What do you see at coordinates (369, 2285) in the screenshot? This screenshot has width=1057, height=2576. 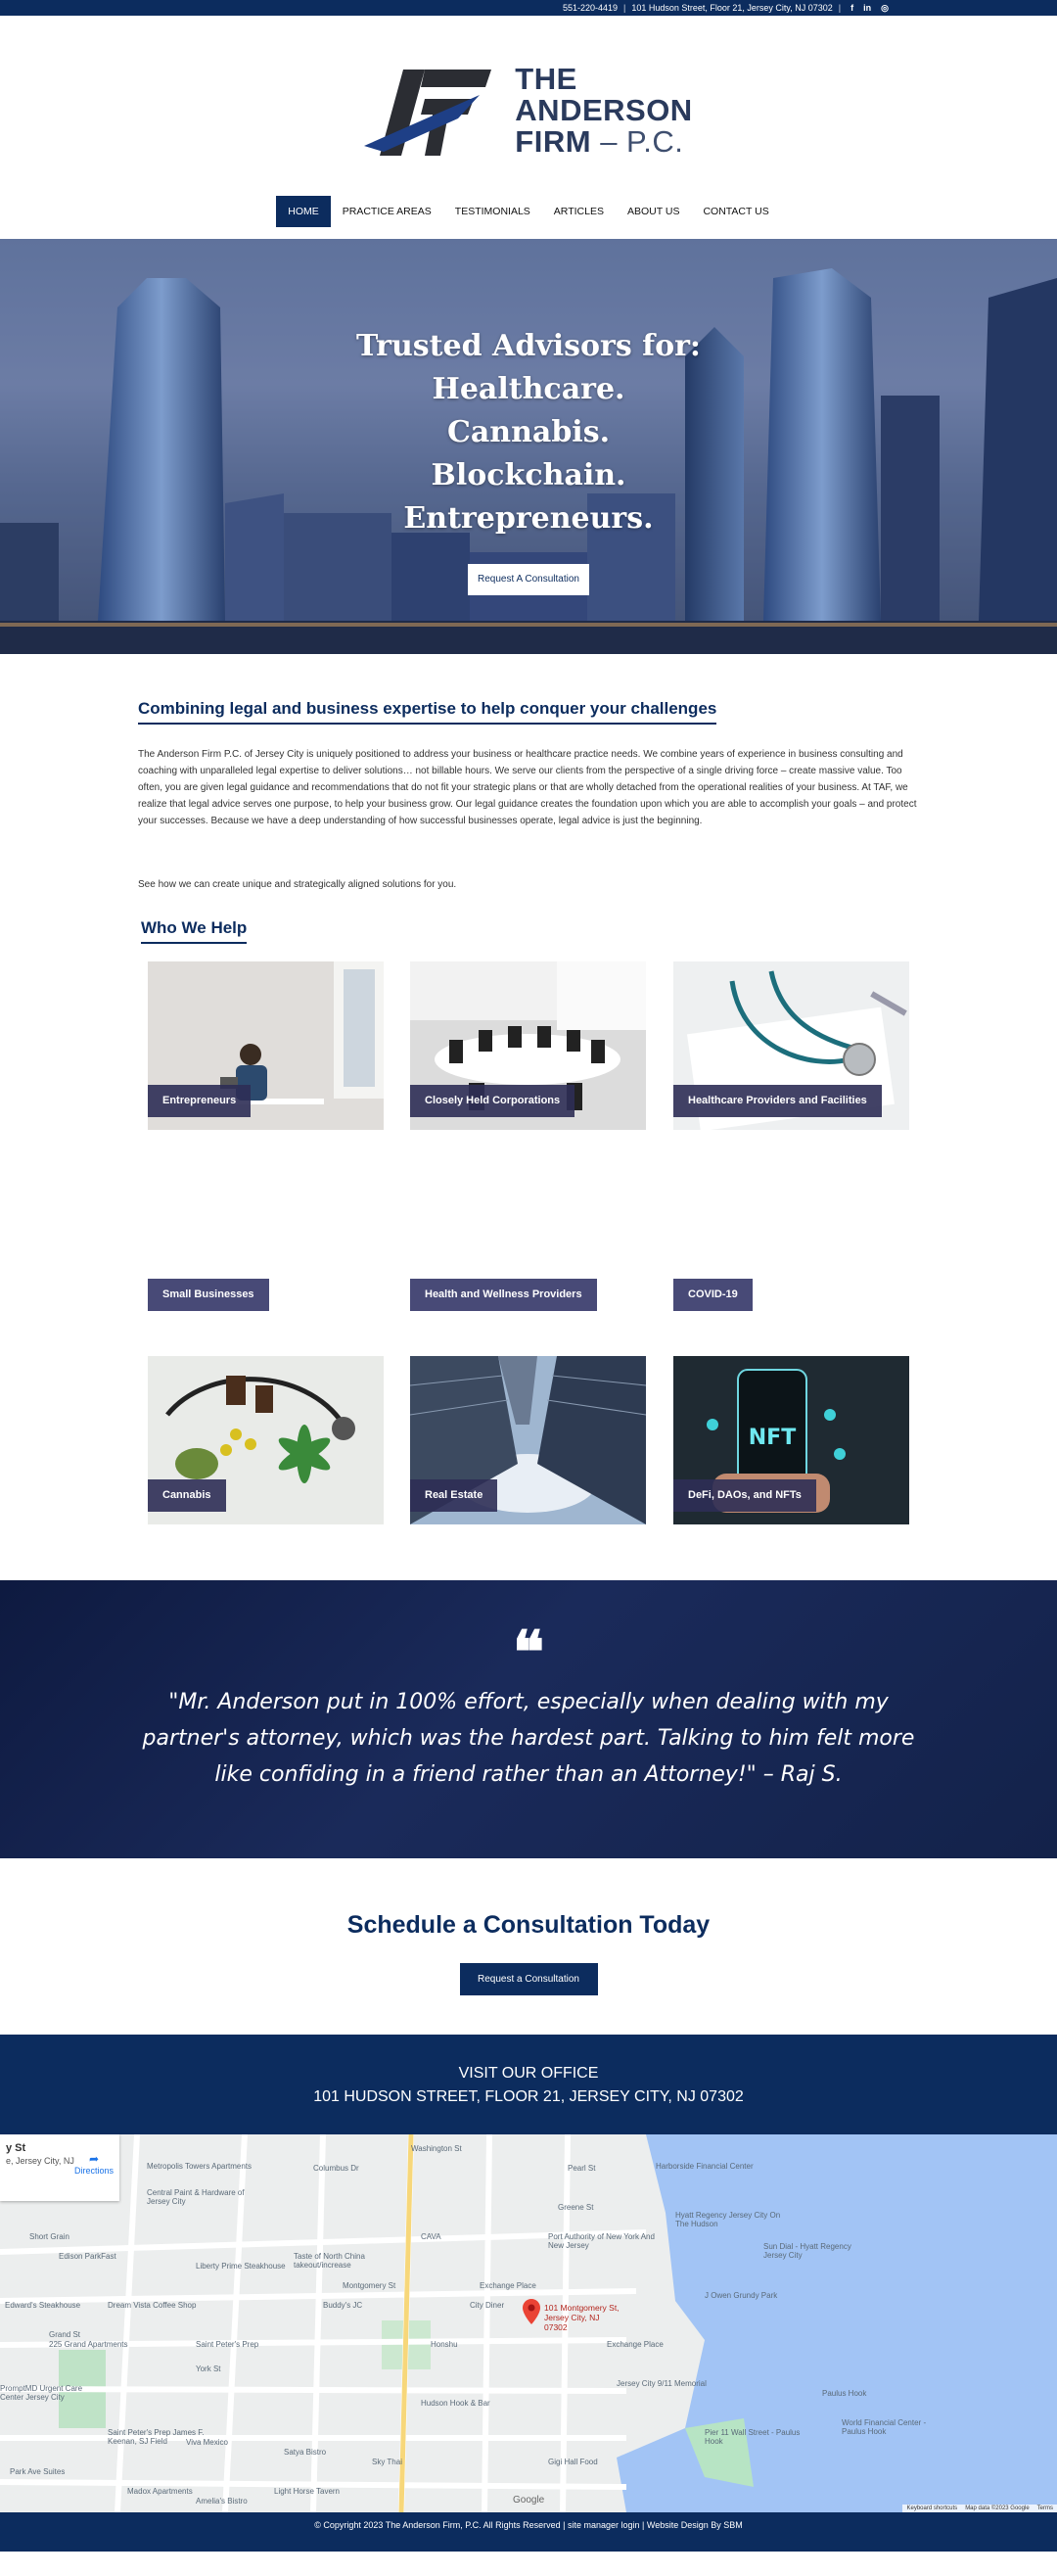 I see `map-place-label: Montgomery St` at bounding box center [369, 2285].